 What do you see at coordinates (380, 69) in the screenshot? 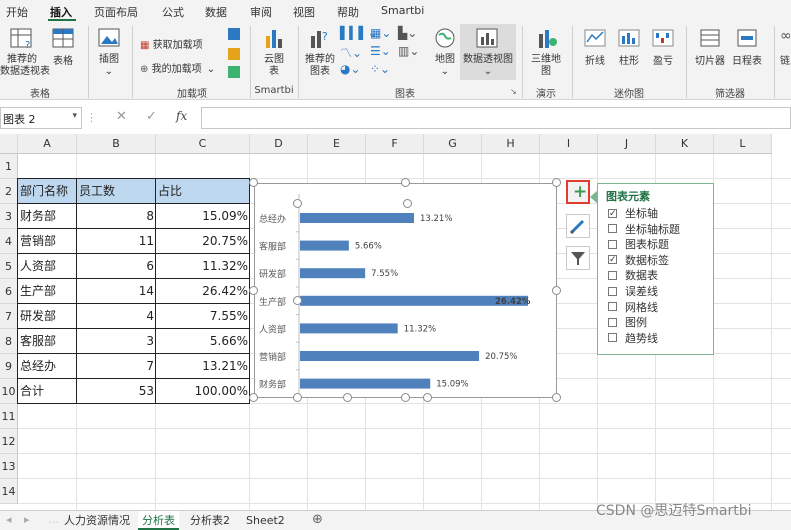
I see `scatter-chart-icon: ⁘⌄` at bounding box center [380, 69].